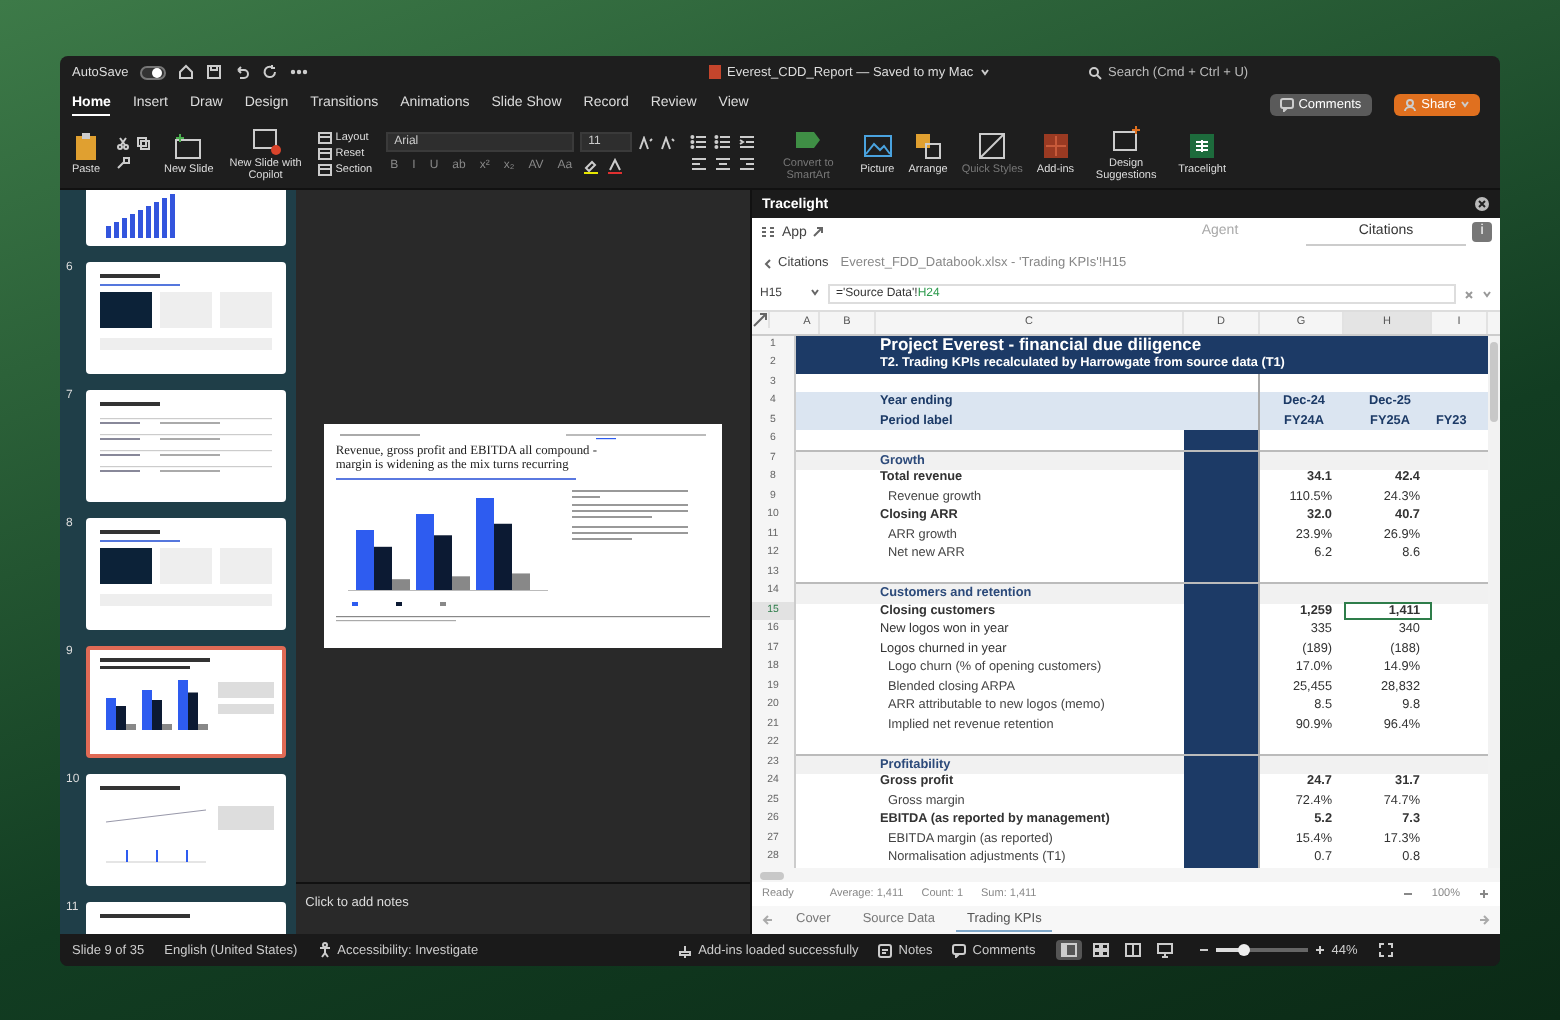 This screenshot has height=1020, width=1560. What do you see at coordinates (1203, 950) in the screenshot?
I see `minus-icon` at bounding box center [1203, 950].